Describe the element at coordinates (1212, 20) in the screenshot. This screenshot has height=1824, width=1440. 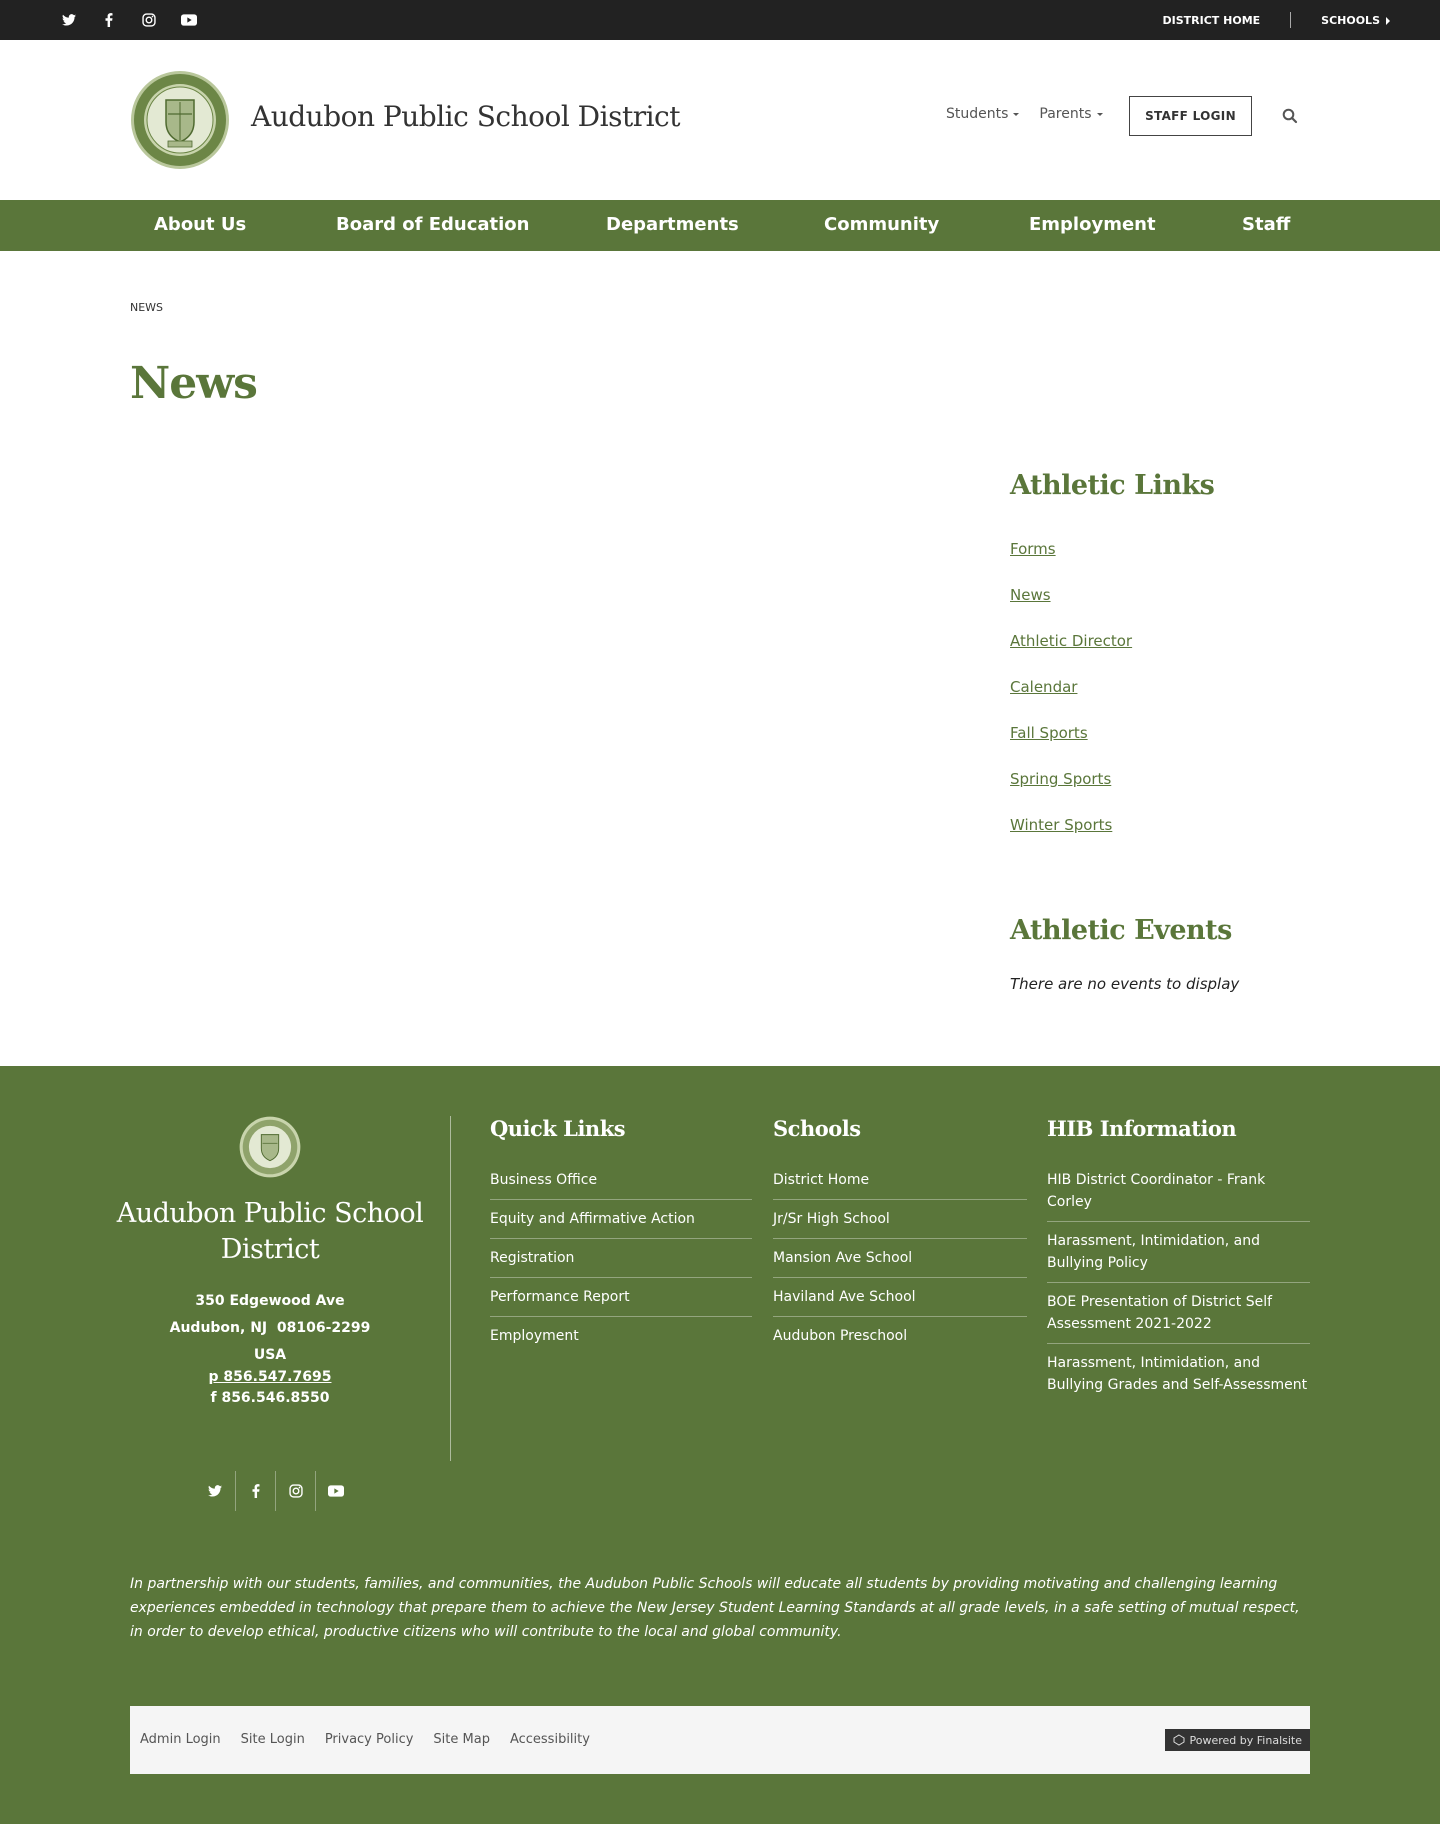
I see `district-home-link: DISTRICT HOME` at that location.